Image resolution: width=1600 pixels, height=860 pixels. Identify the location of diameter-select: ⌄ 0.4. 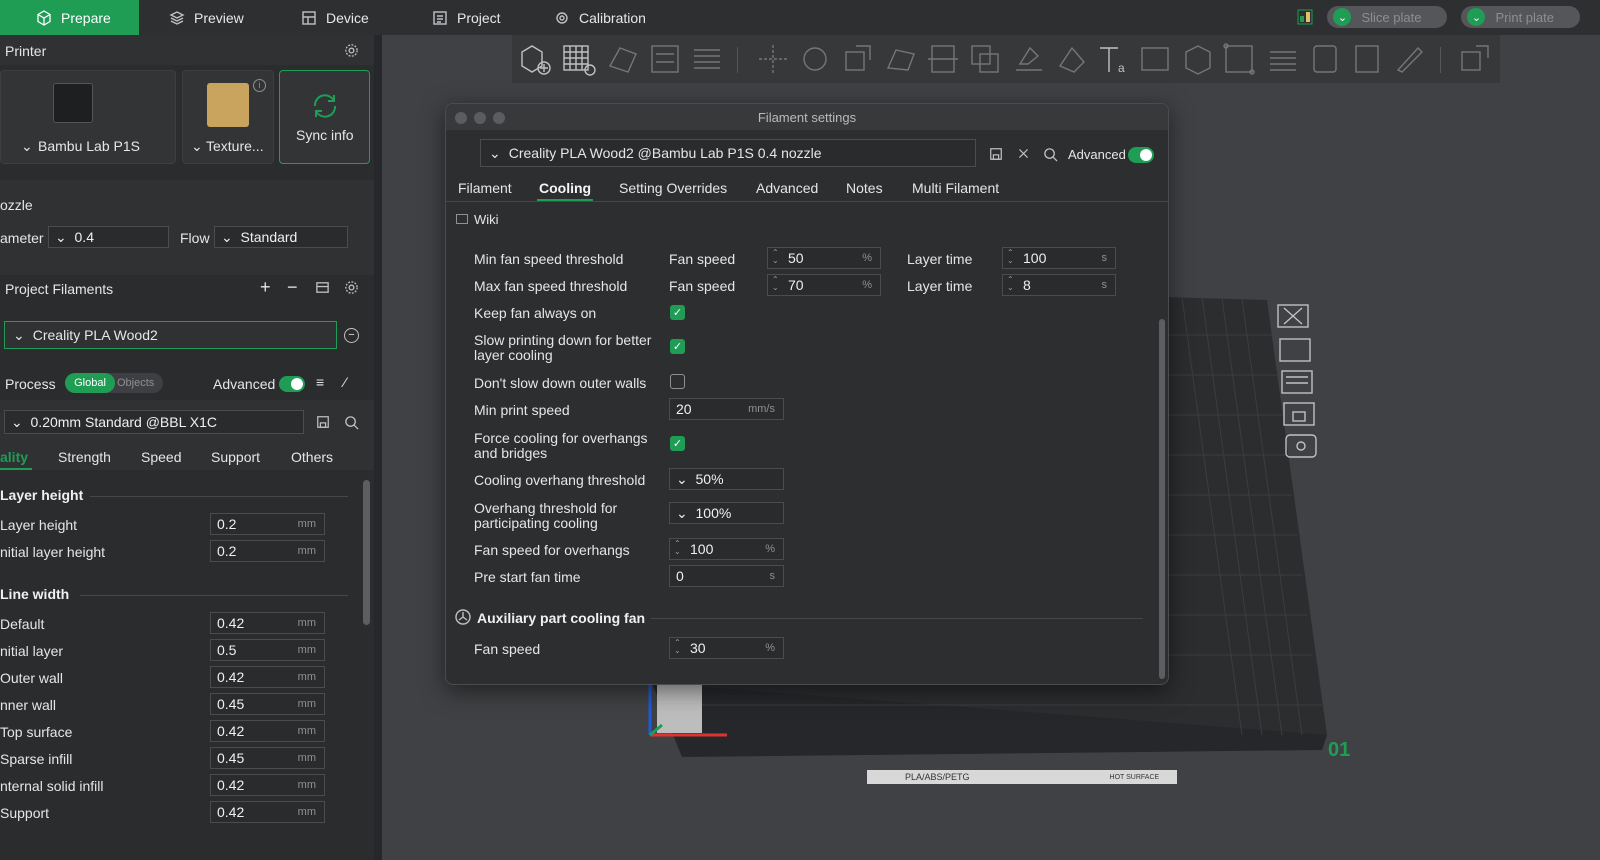
(108, 237).